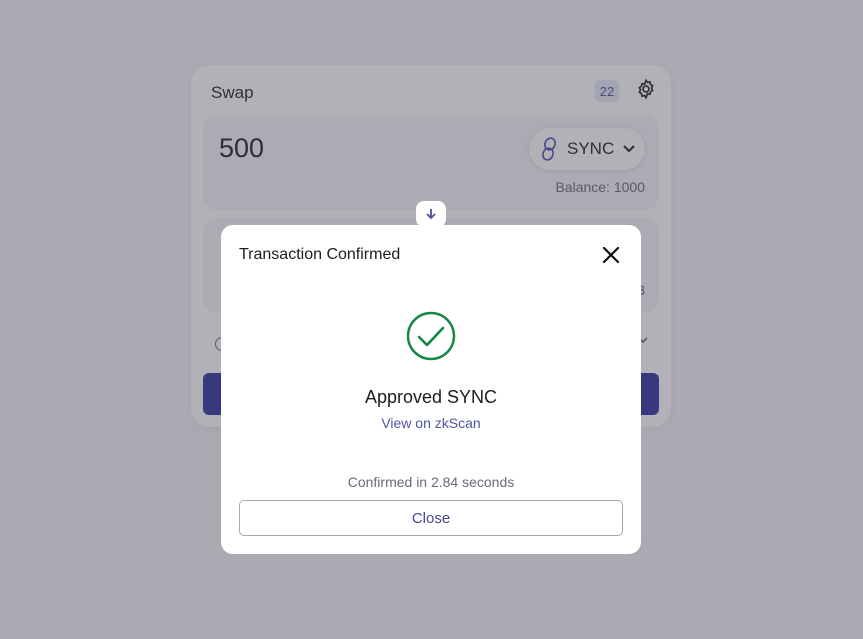  I want to click on switch-direction-button, so click(431, 214).